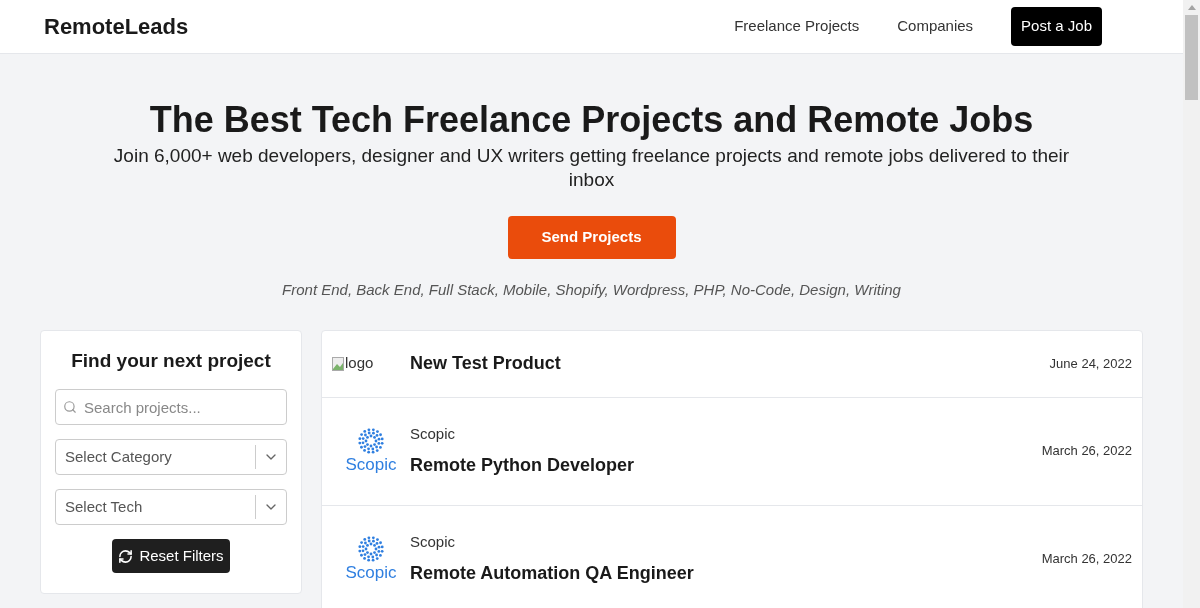 The image size is (1200, 608). I want to click on nav-link: Companies, so click(935, 26).